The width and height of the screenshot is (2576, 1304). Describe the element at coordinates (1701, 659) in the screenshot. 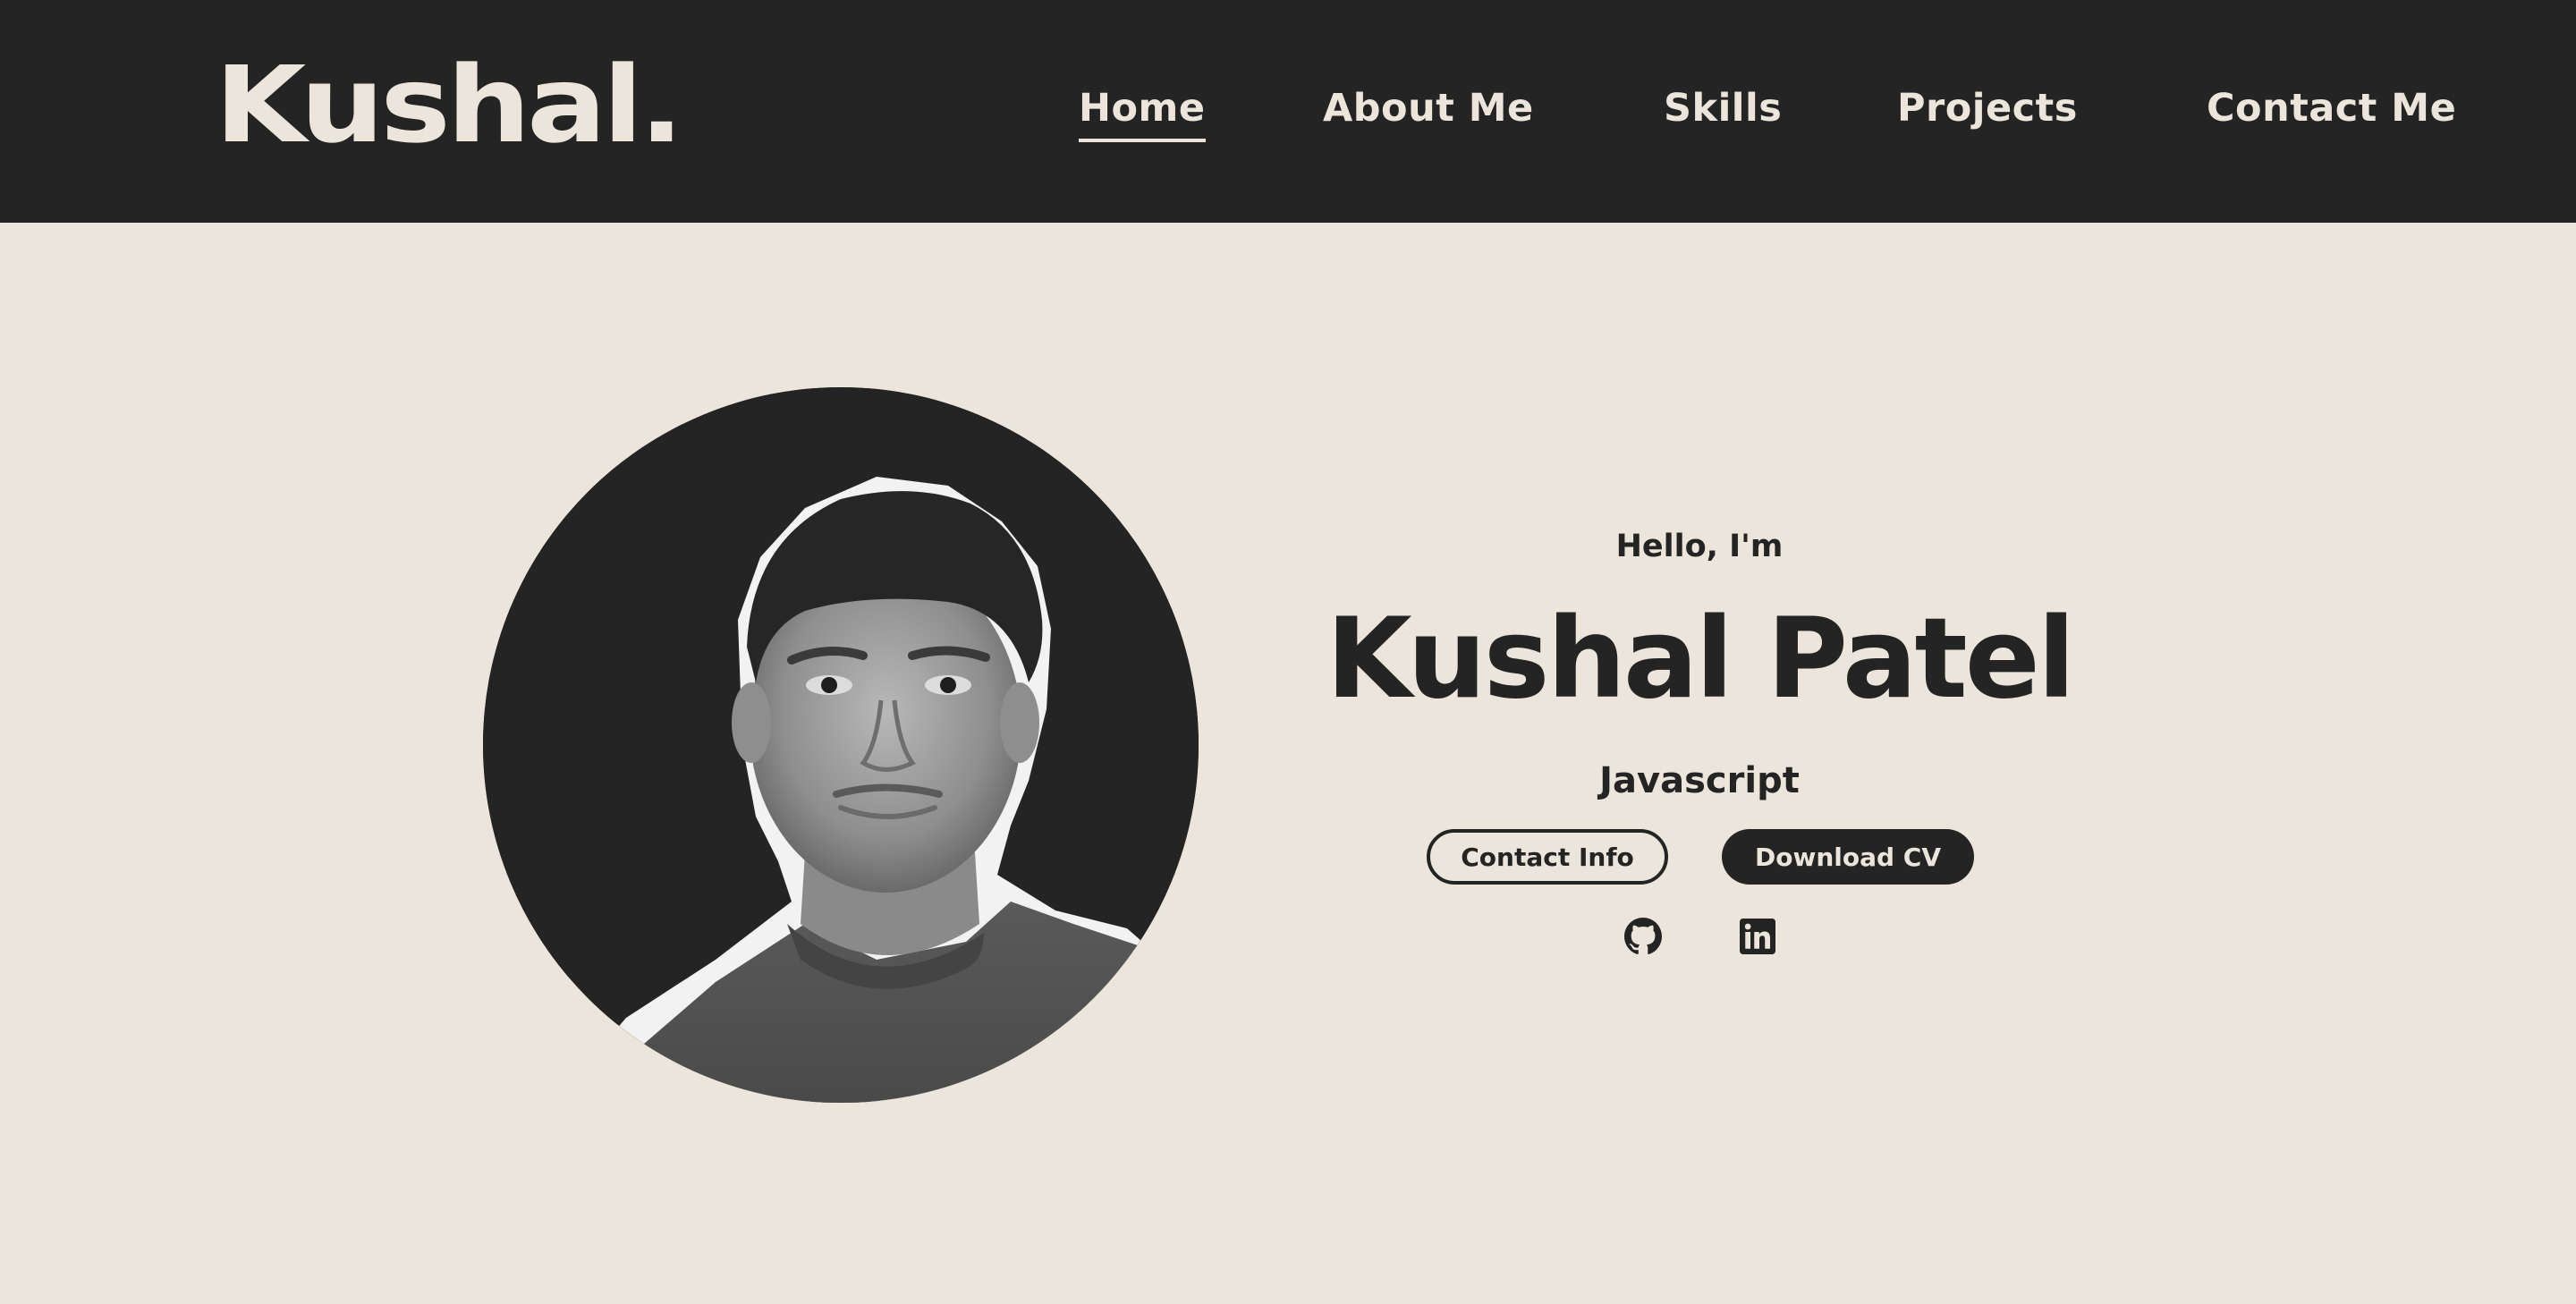

I see `hero-name: Kushal Patel` at that location.